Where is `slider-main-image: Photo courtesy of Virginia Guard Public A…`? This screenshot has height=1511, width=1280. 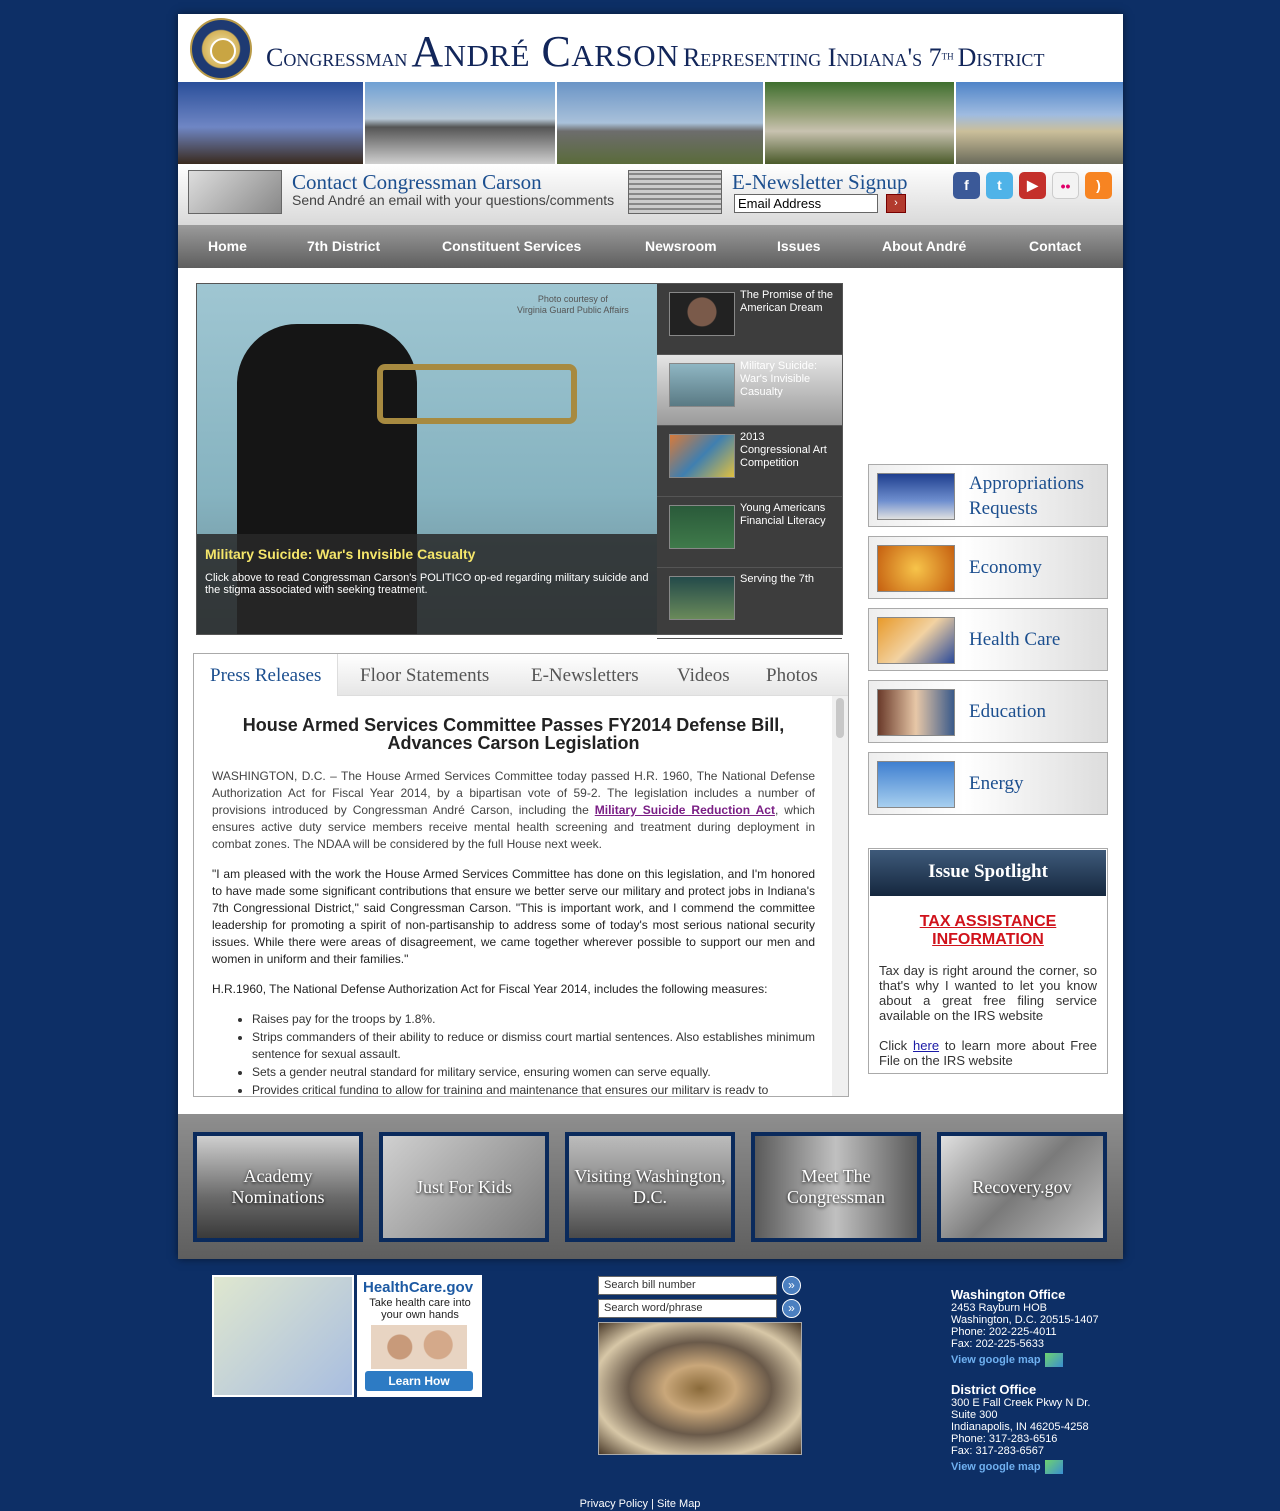
slider-main-image: Photo courtesy of Virginia Guard Public A… is located at coordinates (427, 459).